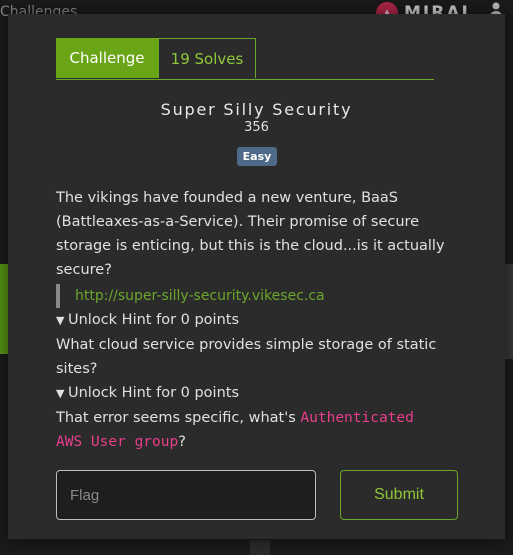 The height and width of the screenshot is (555, 513). I want to click on background-challenge-card-right, so click(509, 311).